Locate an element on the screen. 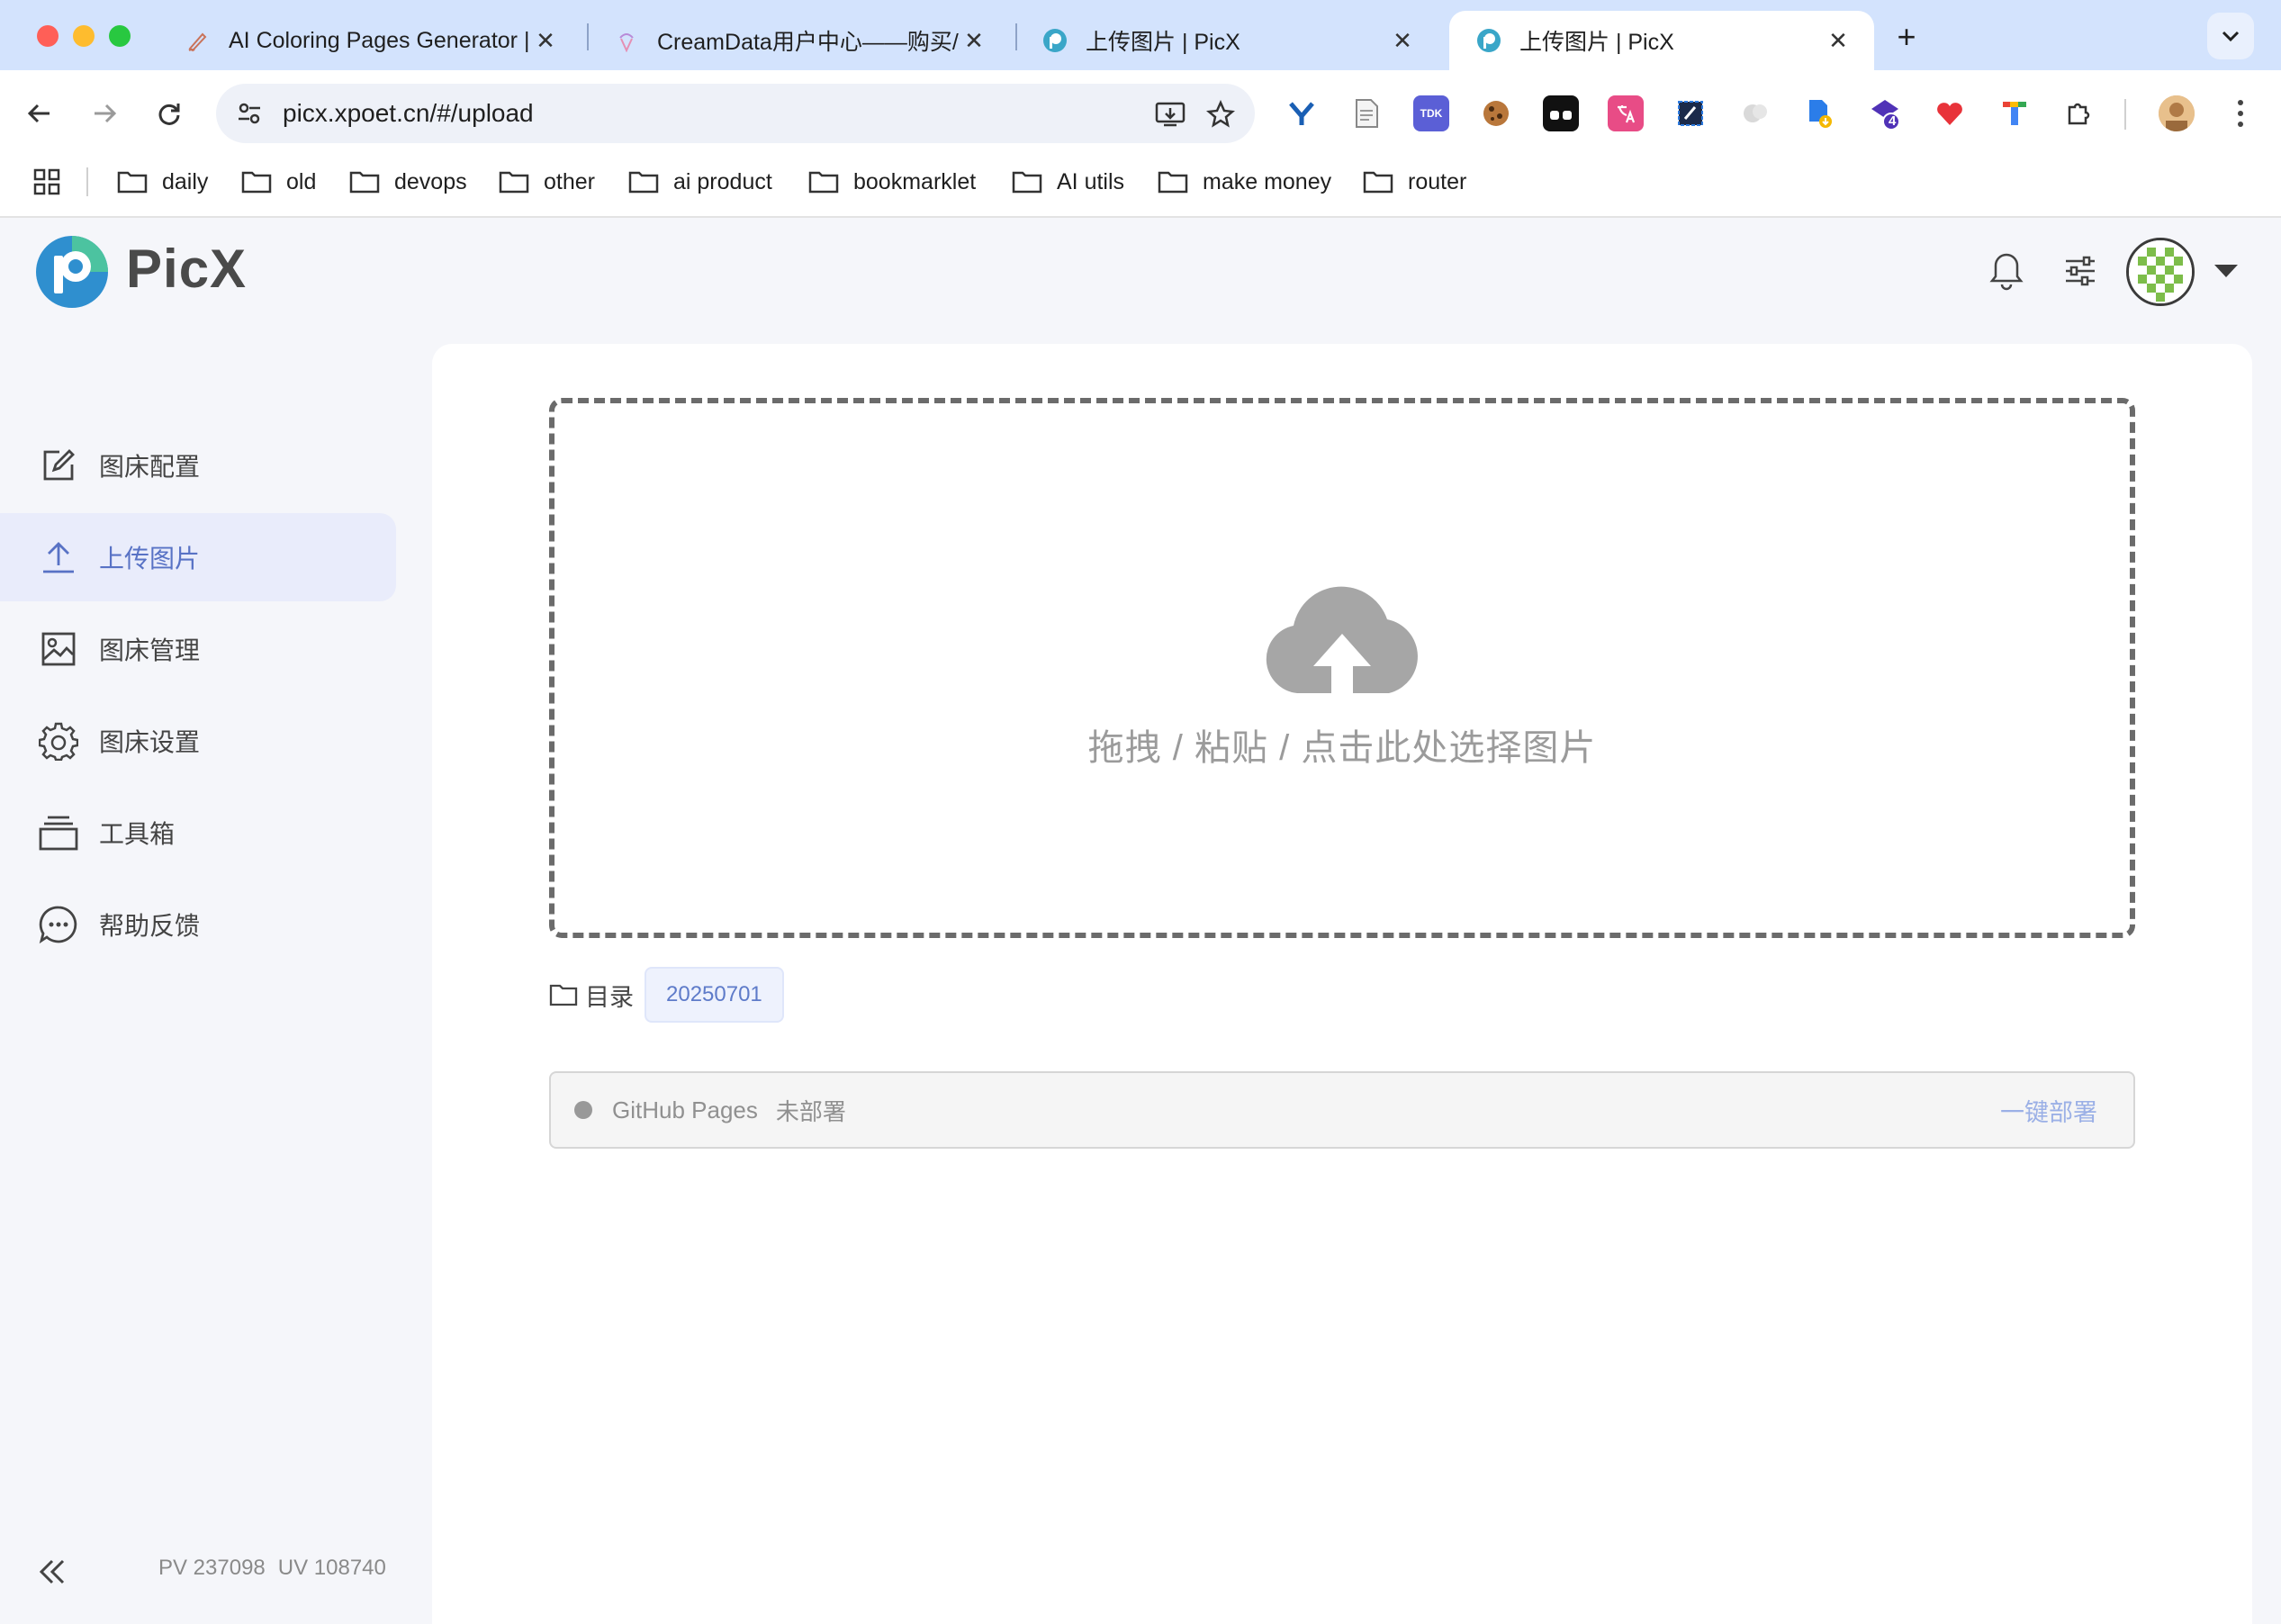  sidebar-item-settings: 图床设置 is located at coordinates (198, 741).